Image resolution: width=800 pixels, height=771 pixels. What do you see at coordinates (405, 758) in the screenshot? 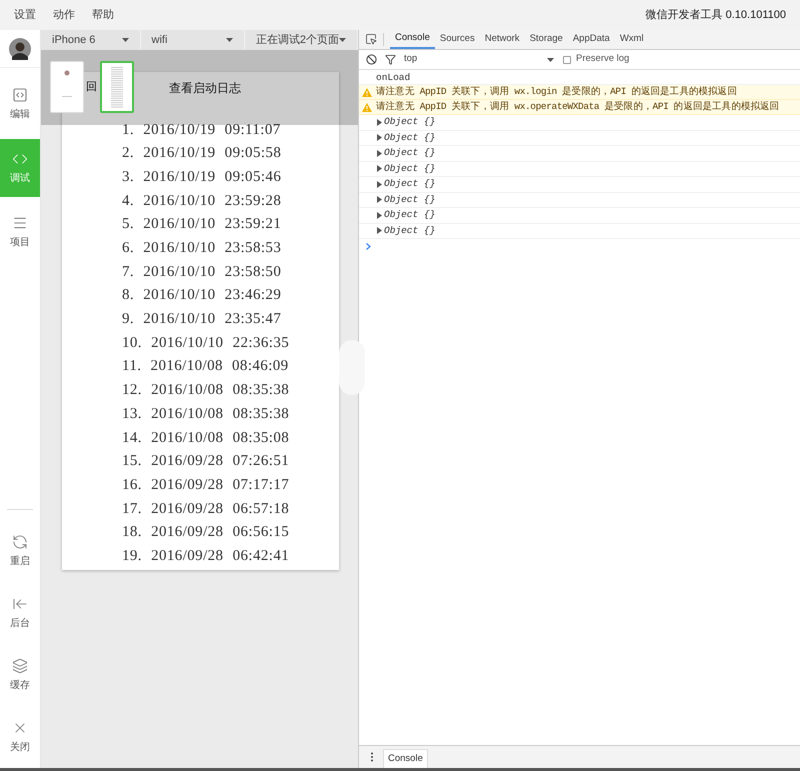
I see `drawer-tab: Console` at bounding box center [405, 758].